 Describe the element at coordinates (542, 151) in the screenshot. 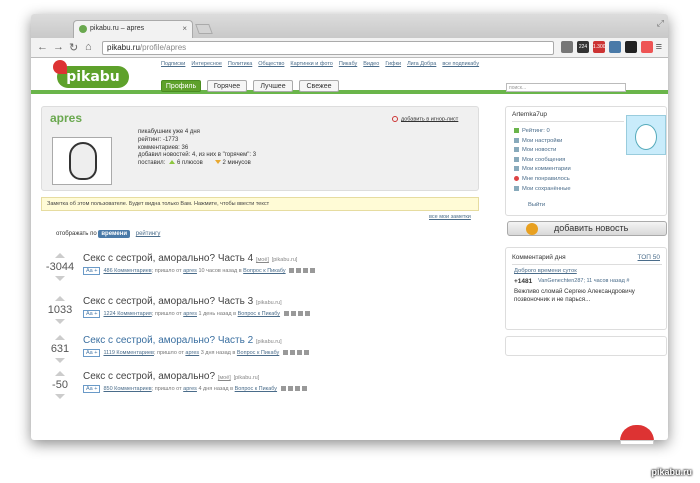

I see `user-menu-news: Мои новости` at that location.